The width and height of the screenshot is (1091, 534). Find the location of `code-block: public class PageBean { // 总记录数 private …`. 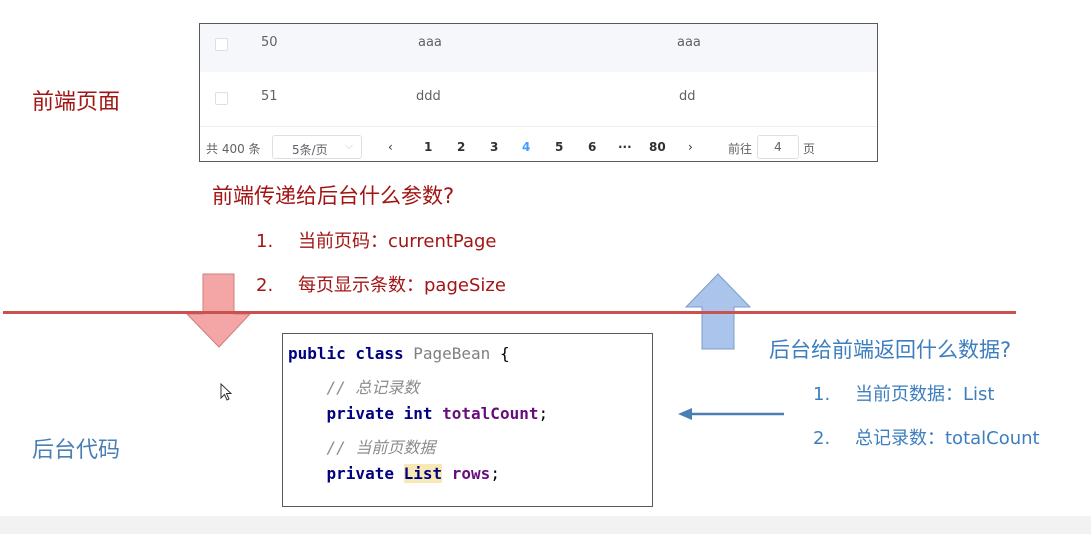

code-block: public class PageBean { // 总记录数 private … is located at coordinates (467, 420).